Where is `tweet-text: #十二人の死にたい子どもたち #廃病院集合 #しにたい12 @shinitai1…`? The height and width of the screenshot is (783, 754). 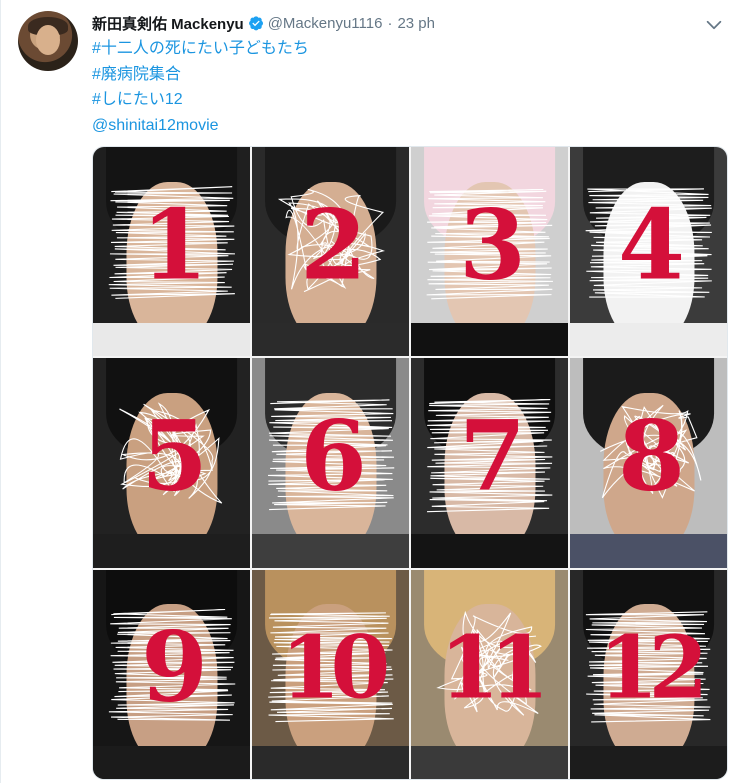 tweet-text: #十二人の死にたい子どもたち #廃病院集合 #しにたい12 @shinitai1… is located at coordinates (200, 87).